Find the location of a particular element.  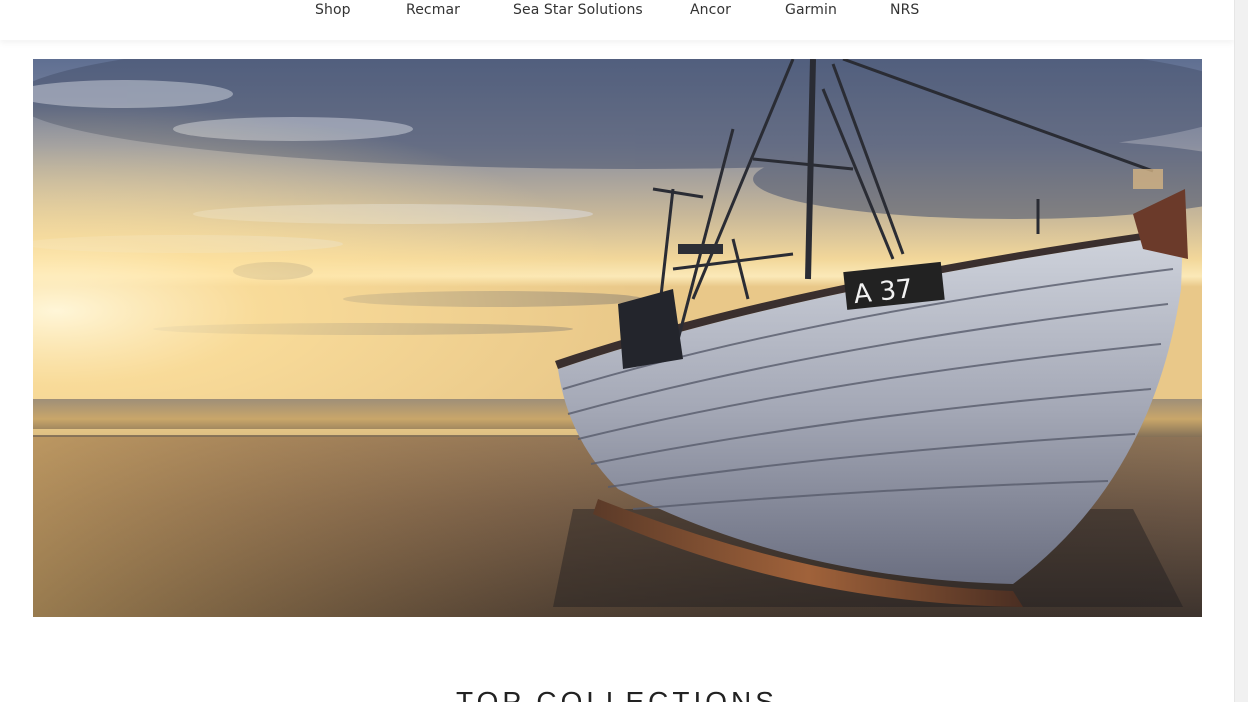

nav-item-garmin: Garmin is located at coordinates (811, 10).